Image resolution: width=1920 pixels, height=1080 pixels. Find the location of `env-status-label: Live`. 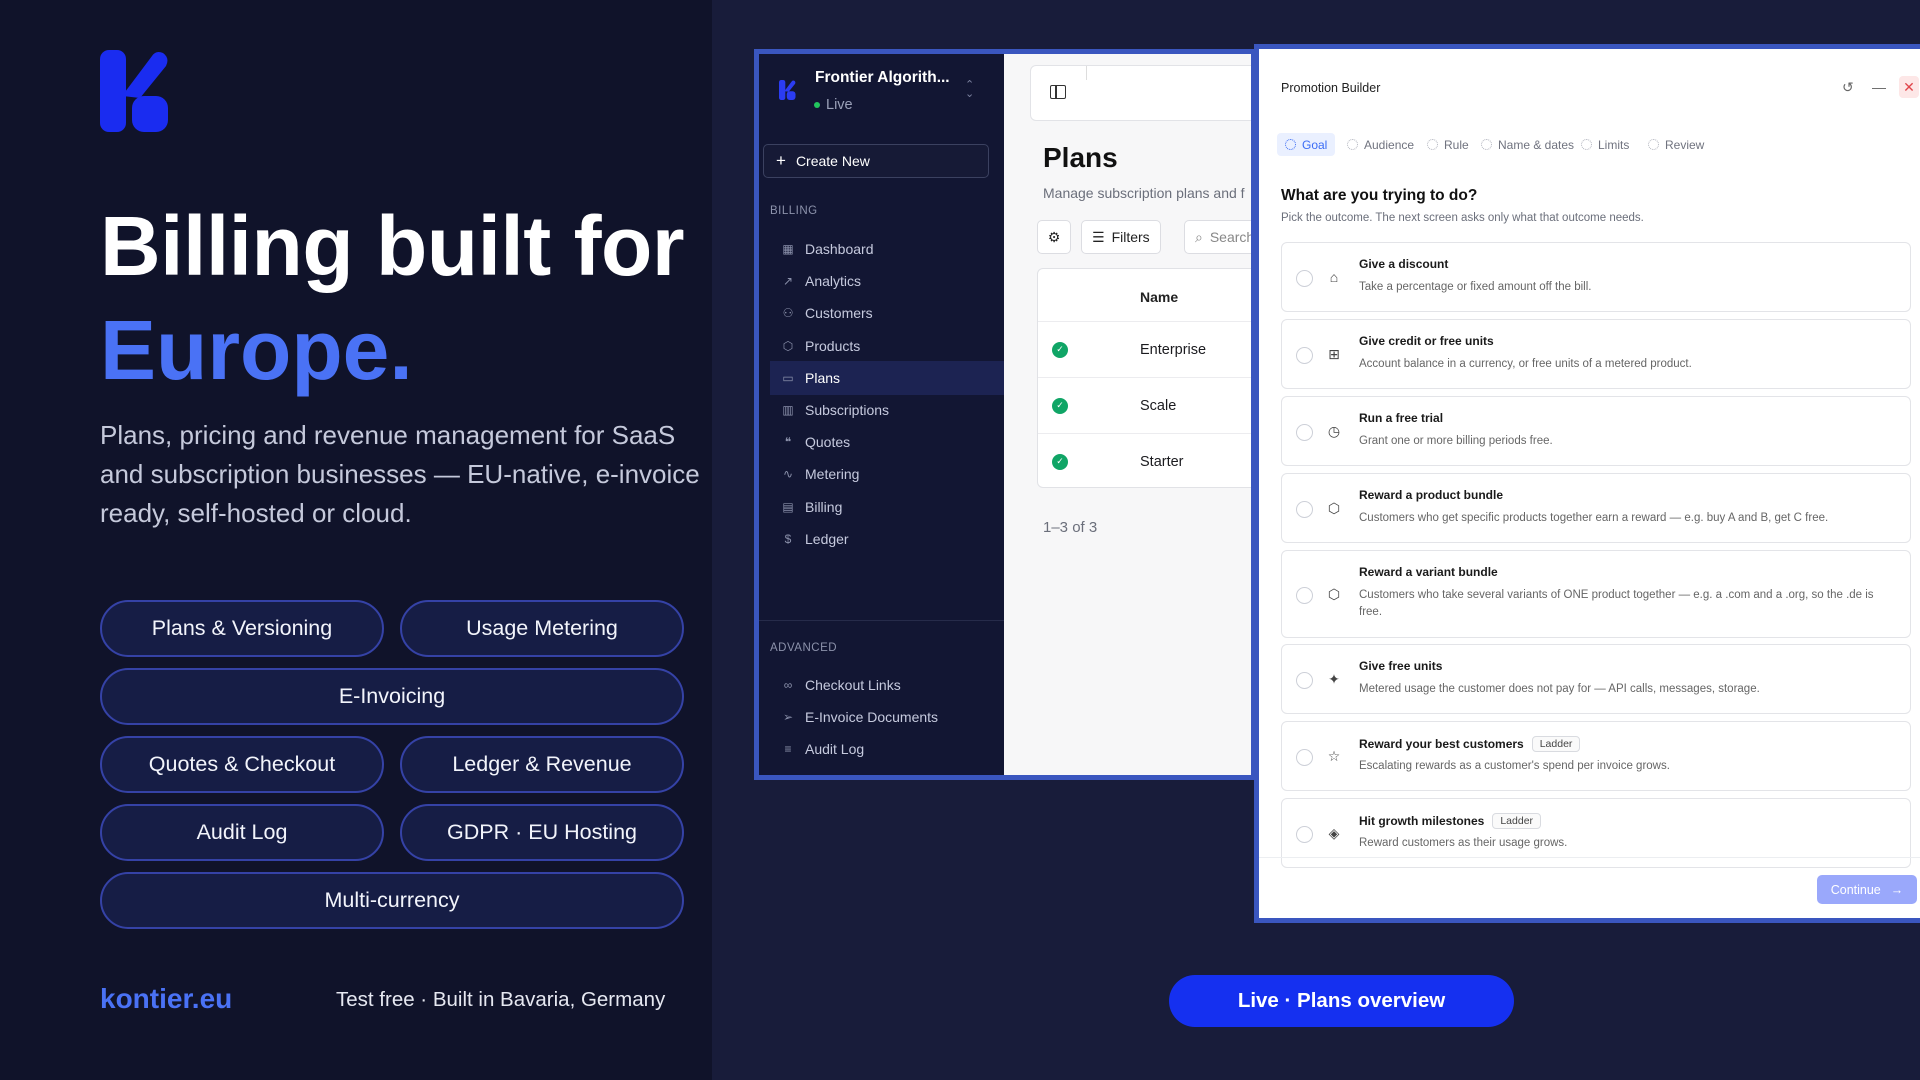

env-status-label: Live is located at coordinates (839, 105).